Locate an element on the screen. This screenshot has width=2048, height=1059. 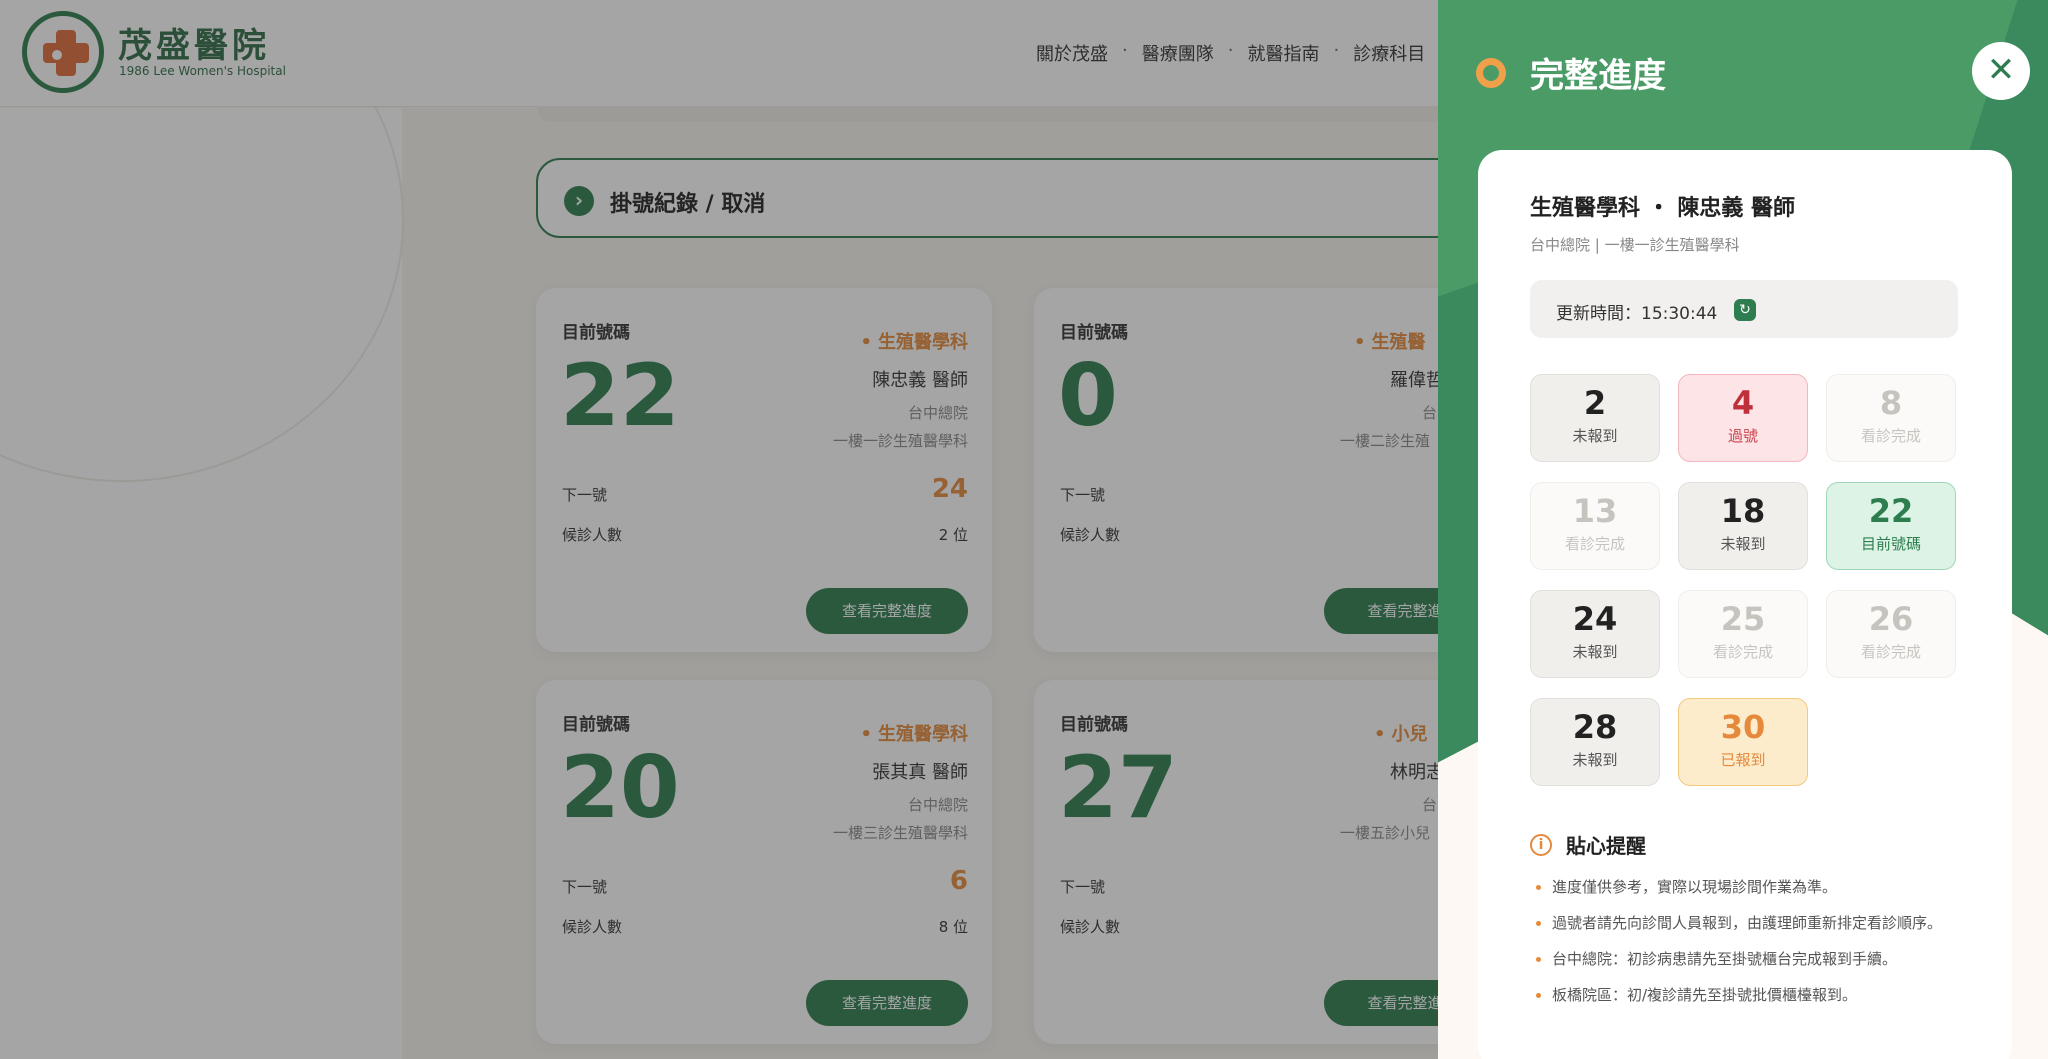
tile-number: 13 is located at coordinates (1595, 511).